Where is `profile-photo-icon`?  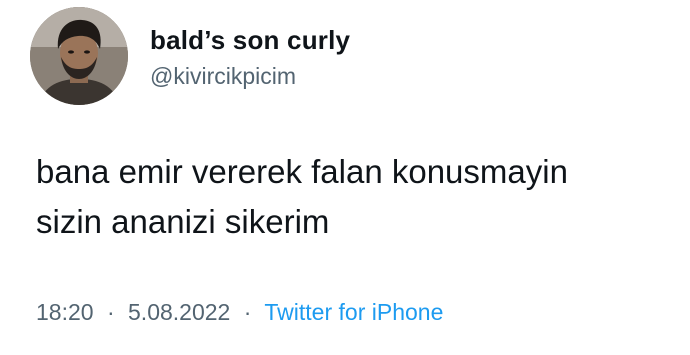 profile-photo-icon is located at coordinates (79, 56).